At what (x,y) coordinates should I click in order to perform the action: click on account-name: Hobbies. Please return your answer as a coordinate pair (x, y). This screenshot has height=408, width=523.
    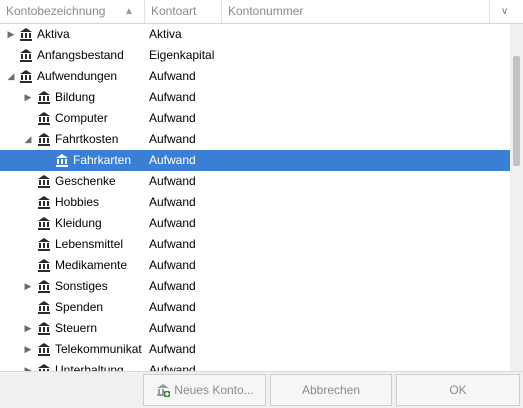
    Looking at the image, I should click on (77, 202).